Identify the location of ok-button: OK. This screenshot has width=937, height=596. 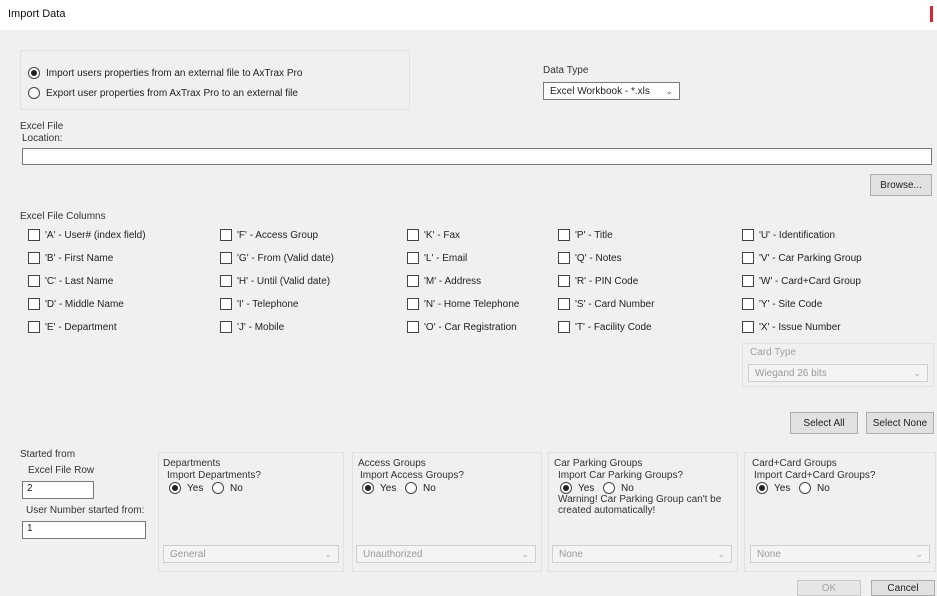
(829, 588).